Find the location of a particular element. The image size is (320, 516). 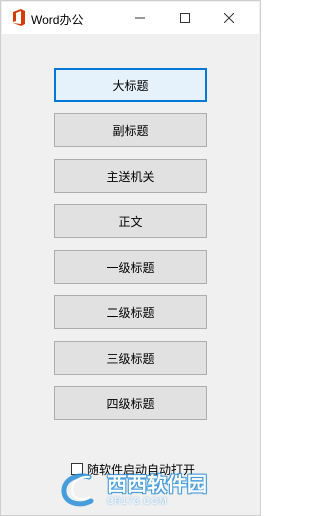

maximize-icon is located at coordinates (185, 18).